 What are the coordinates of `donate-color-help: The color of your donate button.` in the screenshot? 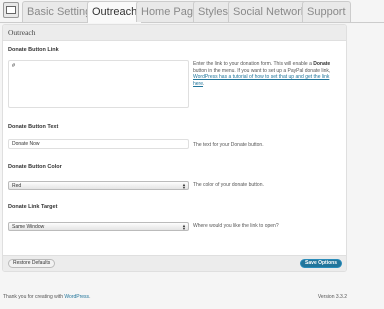 It's located at (228, 185).